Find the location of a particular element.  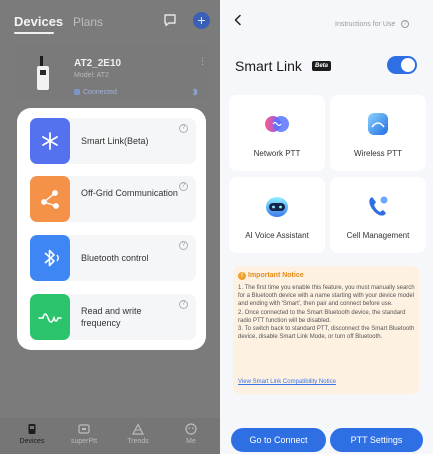

off-grid-icon is located at coordinates (50, 199).